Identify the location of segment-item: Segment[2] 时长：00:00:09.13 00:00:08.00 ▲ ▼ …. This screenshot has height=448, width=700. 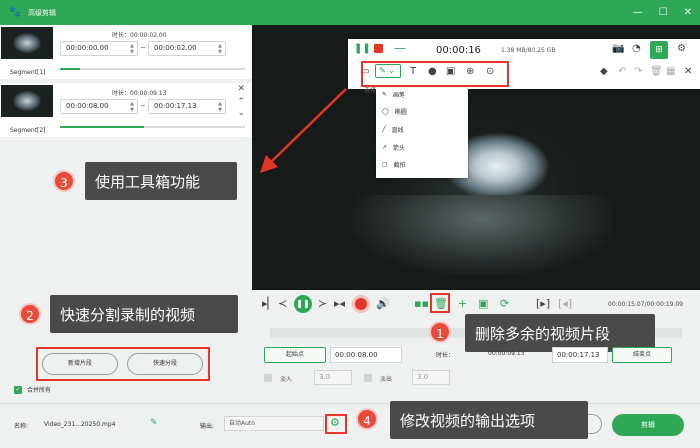
(125, 110).